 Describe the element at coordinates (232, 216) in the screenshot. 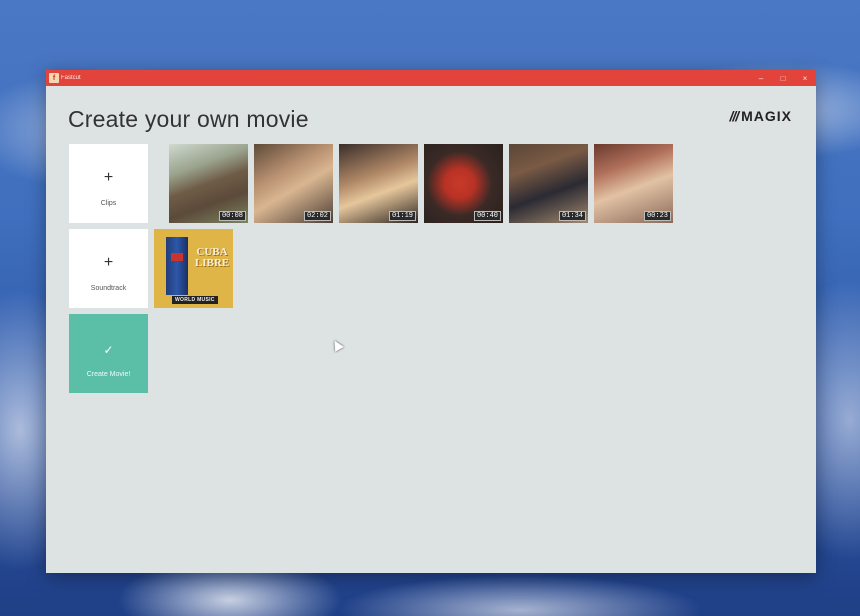

I see `clip-duration: 00:08` at that location.